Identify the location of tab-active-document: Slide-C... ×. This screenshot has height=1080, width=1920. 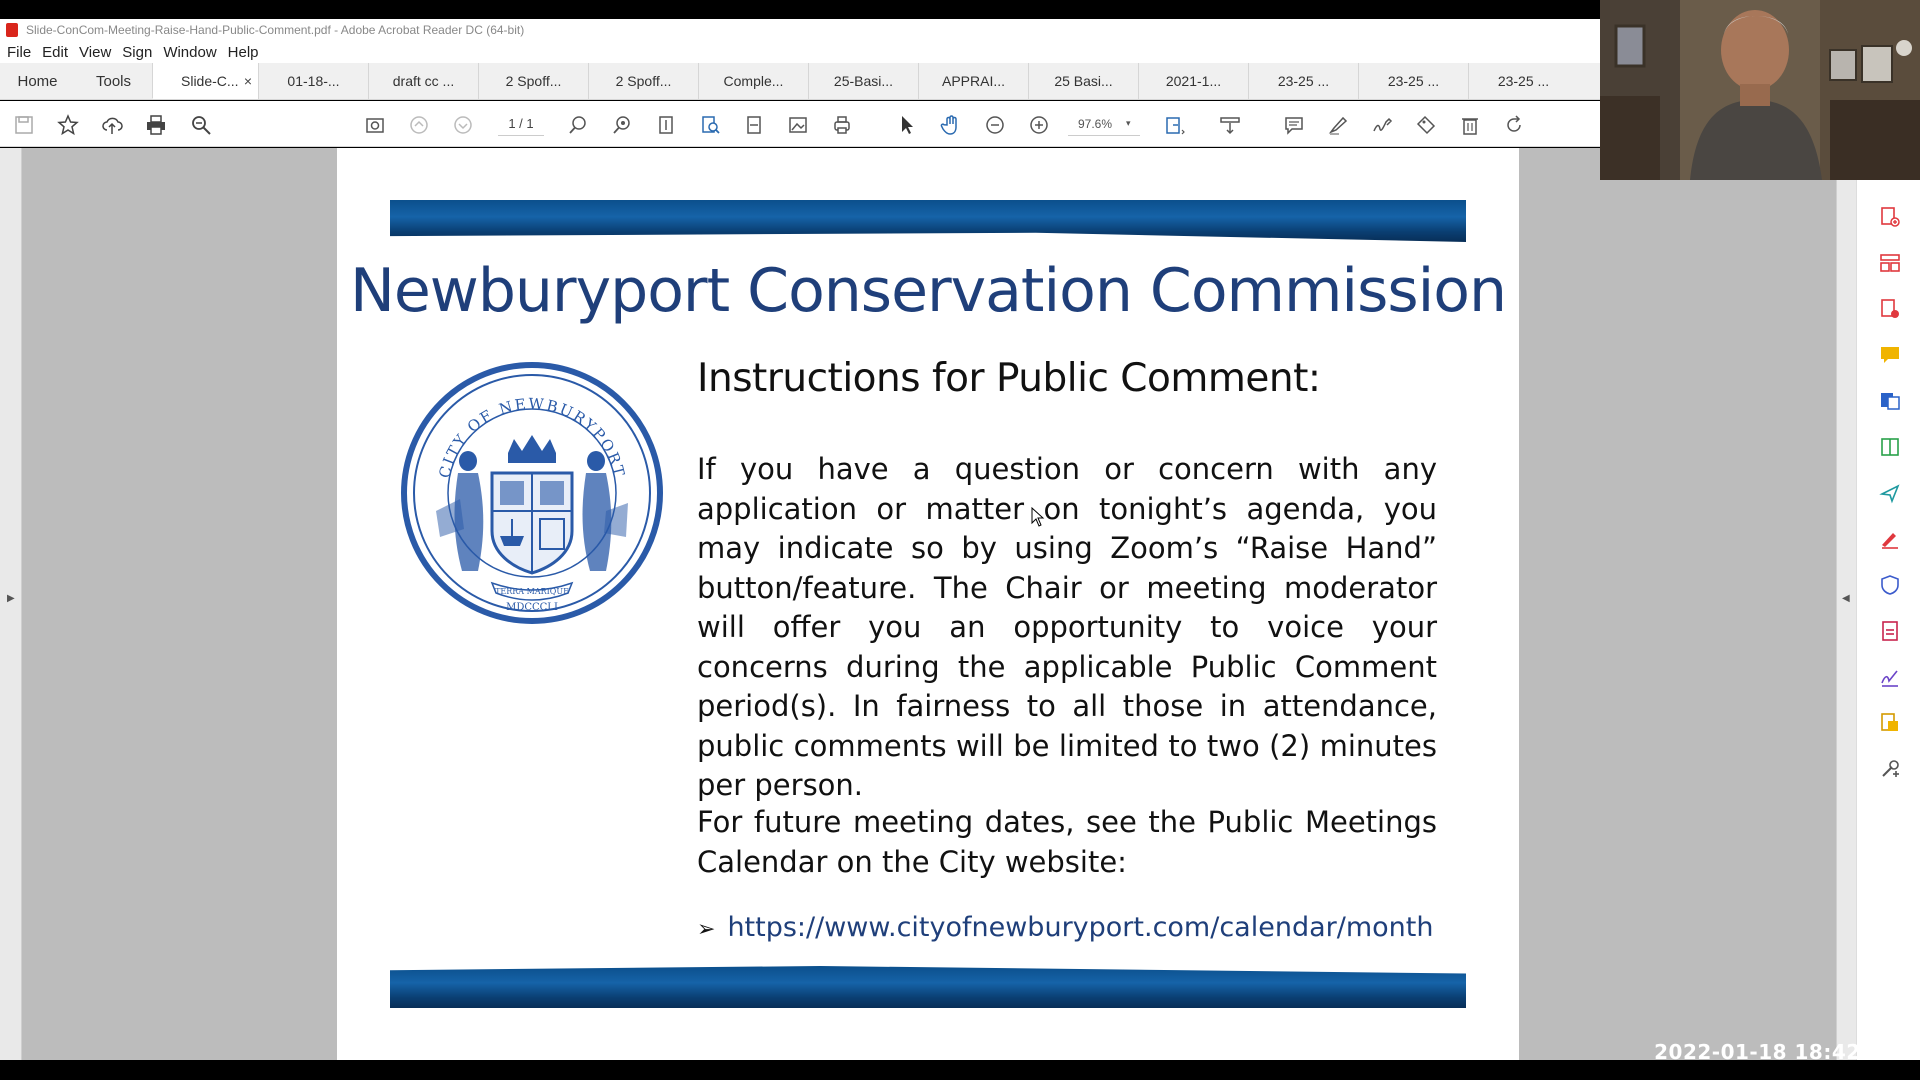
(205, 81).